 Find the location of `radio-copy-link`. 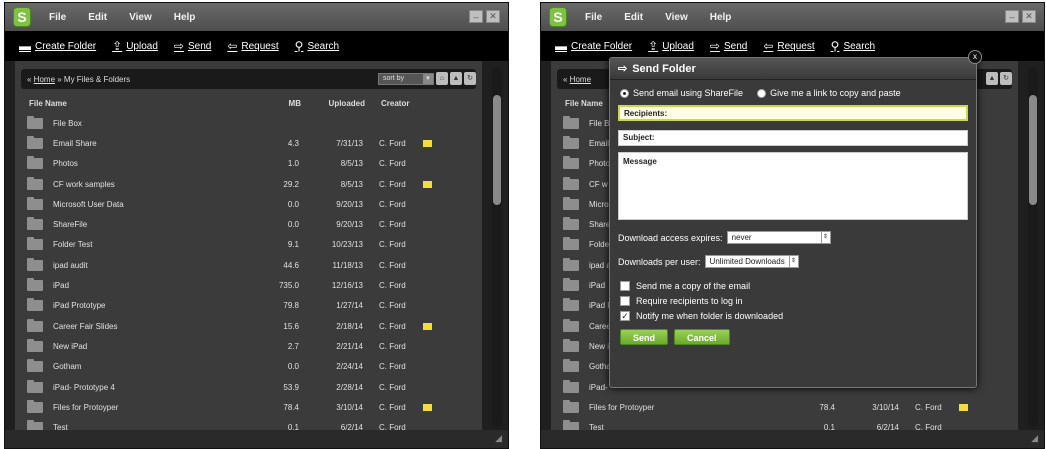

radio-copy-link is located at coordinates (762, 93).